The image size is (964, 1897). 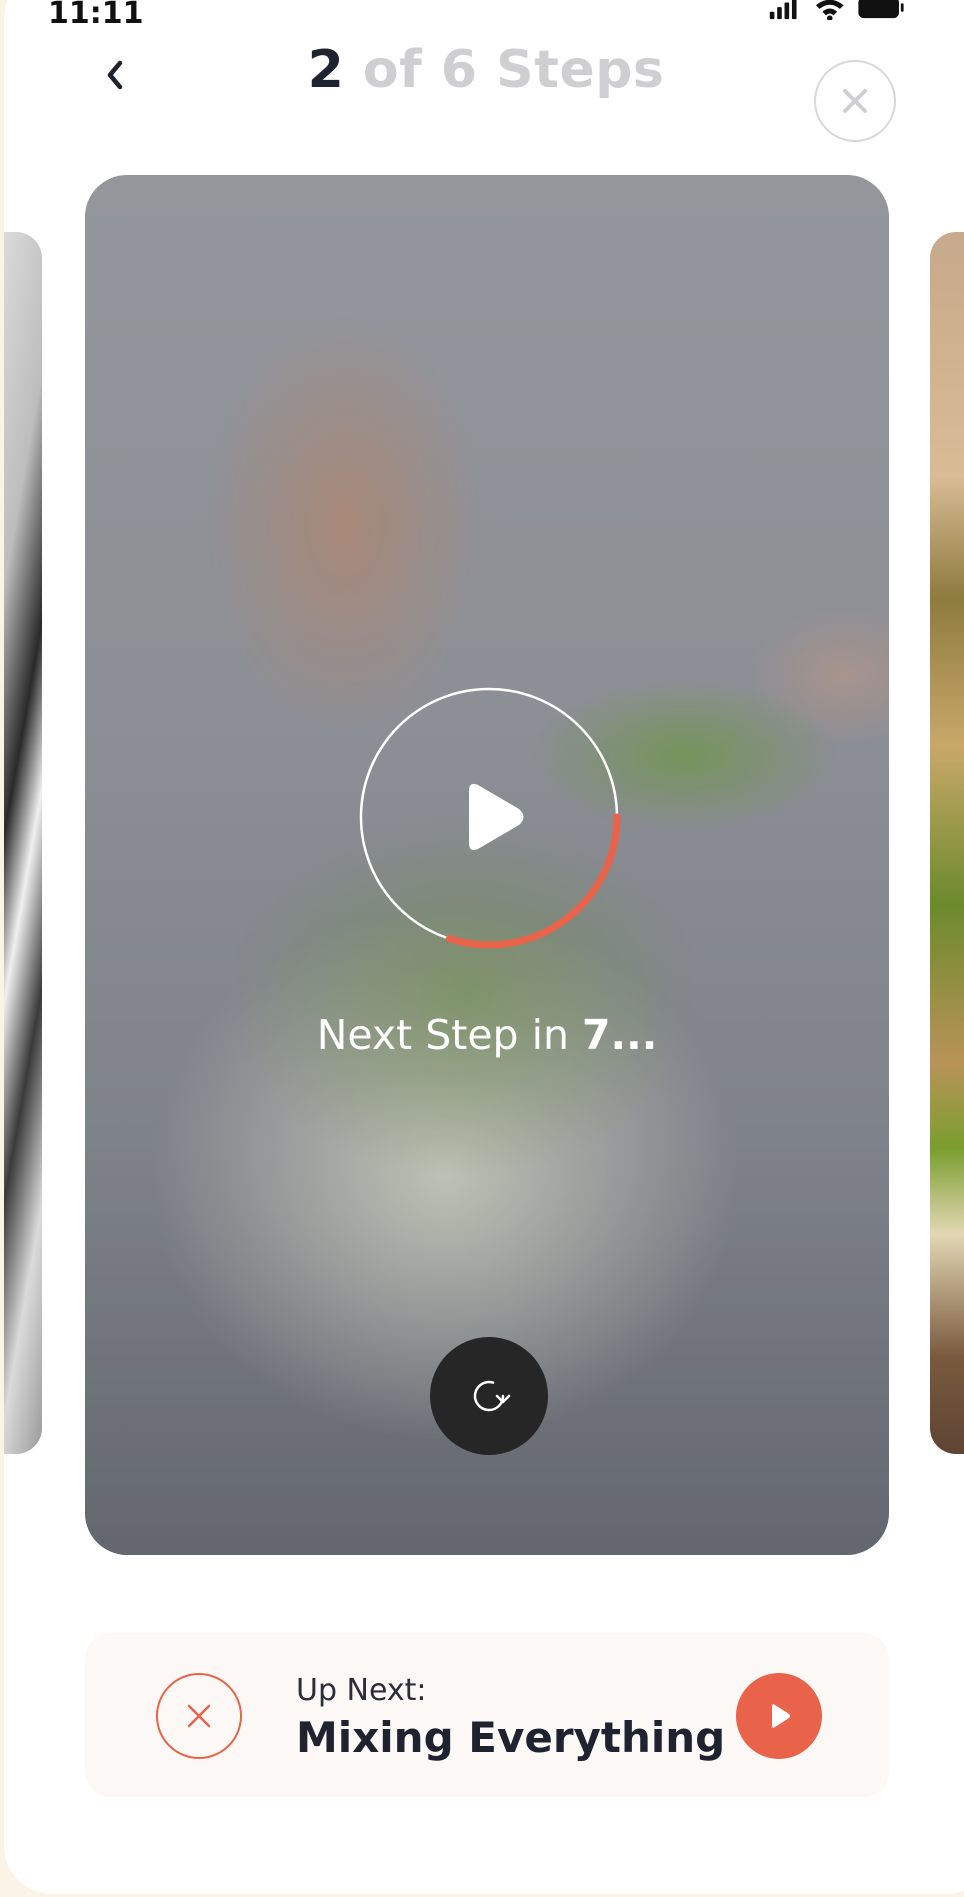 What do you see at coordinates (492, 1396) in the screenshot?
I see `replay-icon` at bounding box center [492, 1396].